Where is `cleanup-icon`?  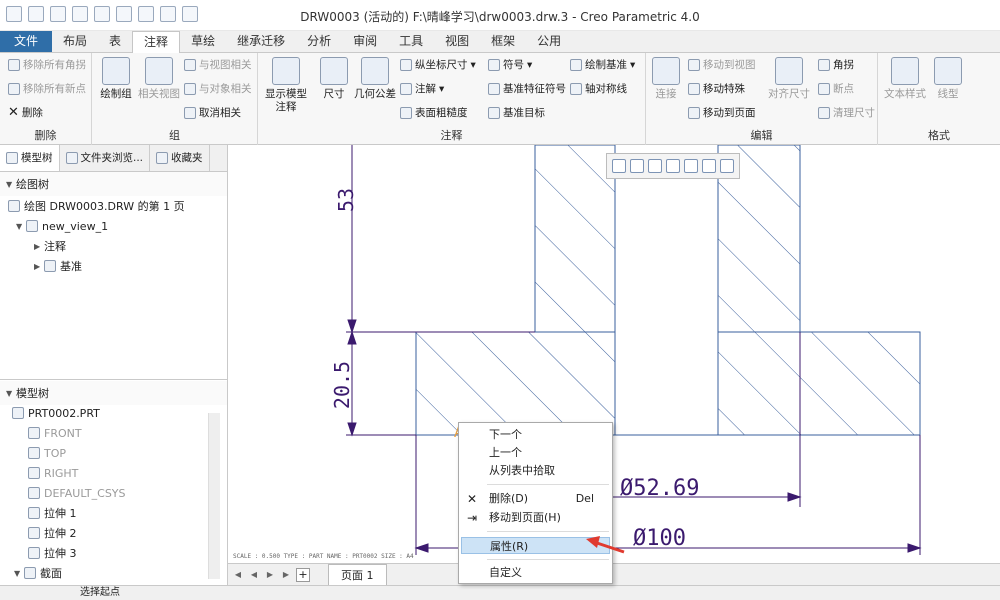 cleanup-icon is located at coordinates (824, 112).